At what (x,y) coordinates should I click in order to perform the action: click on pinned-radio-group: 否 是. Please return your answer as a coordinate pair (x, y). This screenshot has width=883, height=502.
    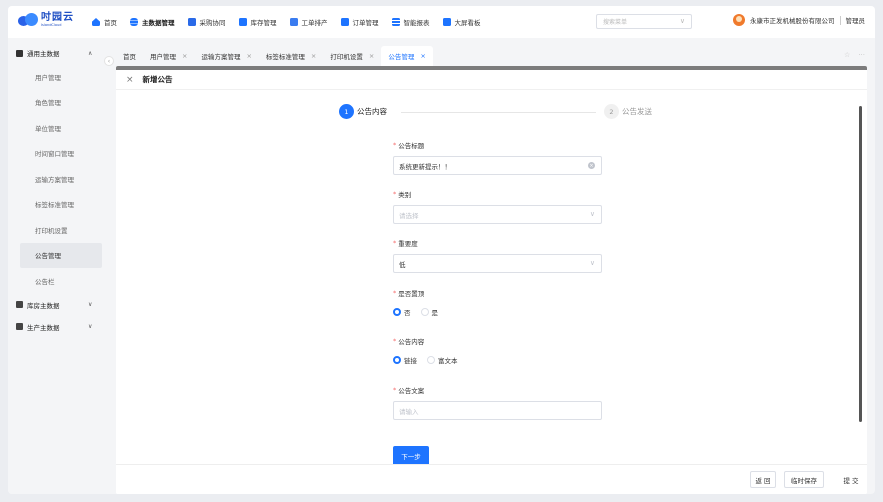
    Looking at the image, I should click on (498, 312).